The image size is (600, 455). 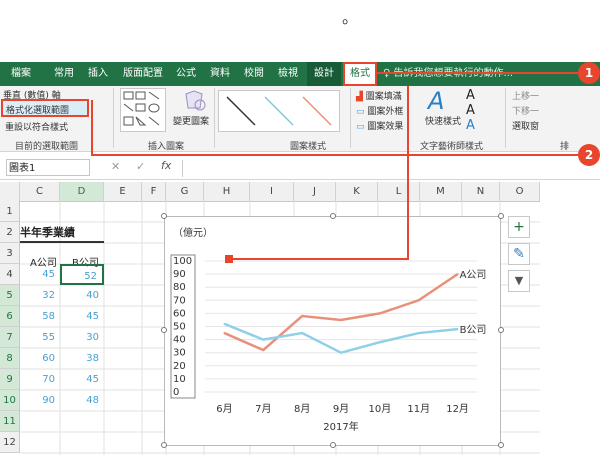 What do you see at coordinates (436, 101) in the screenshot?
I see `wordart-icon: A` at bounding box center [436, 101].